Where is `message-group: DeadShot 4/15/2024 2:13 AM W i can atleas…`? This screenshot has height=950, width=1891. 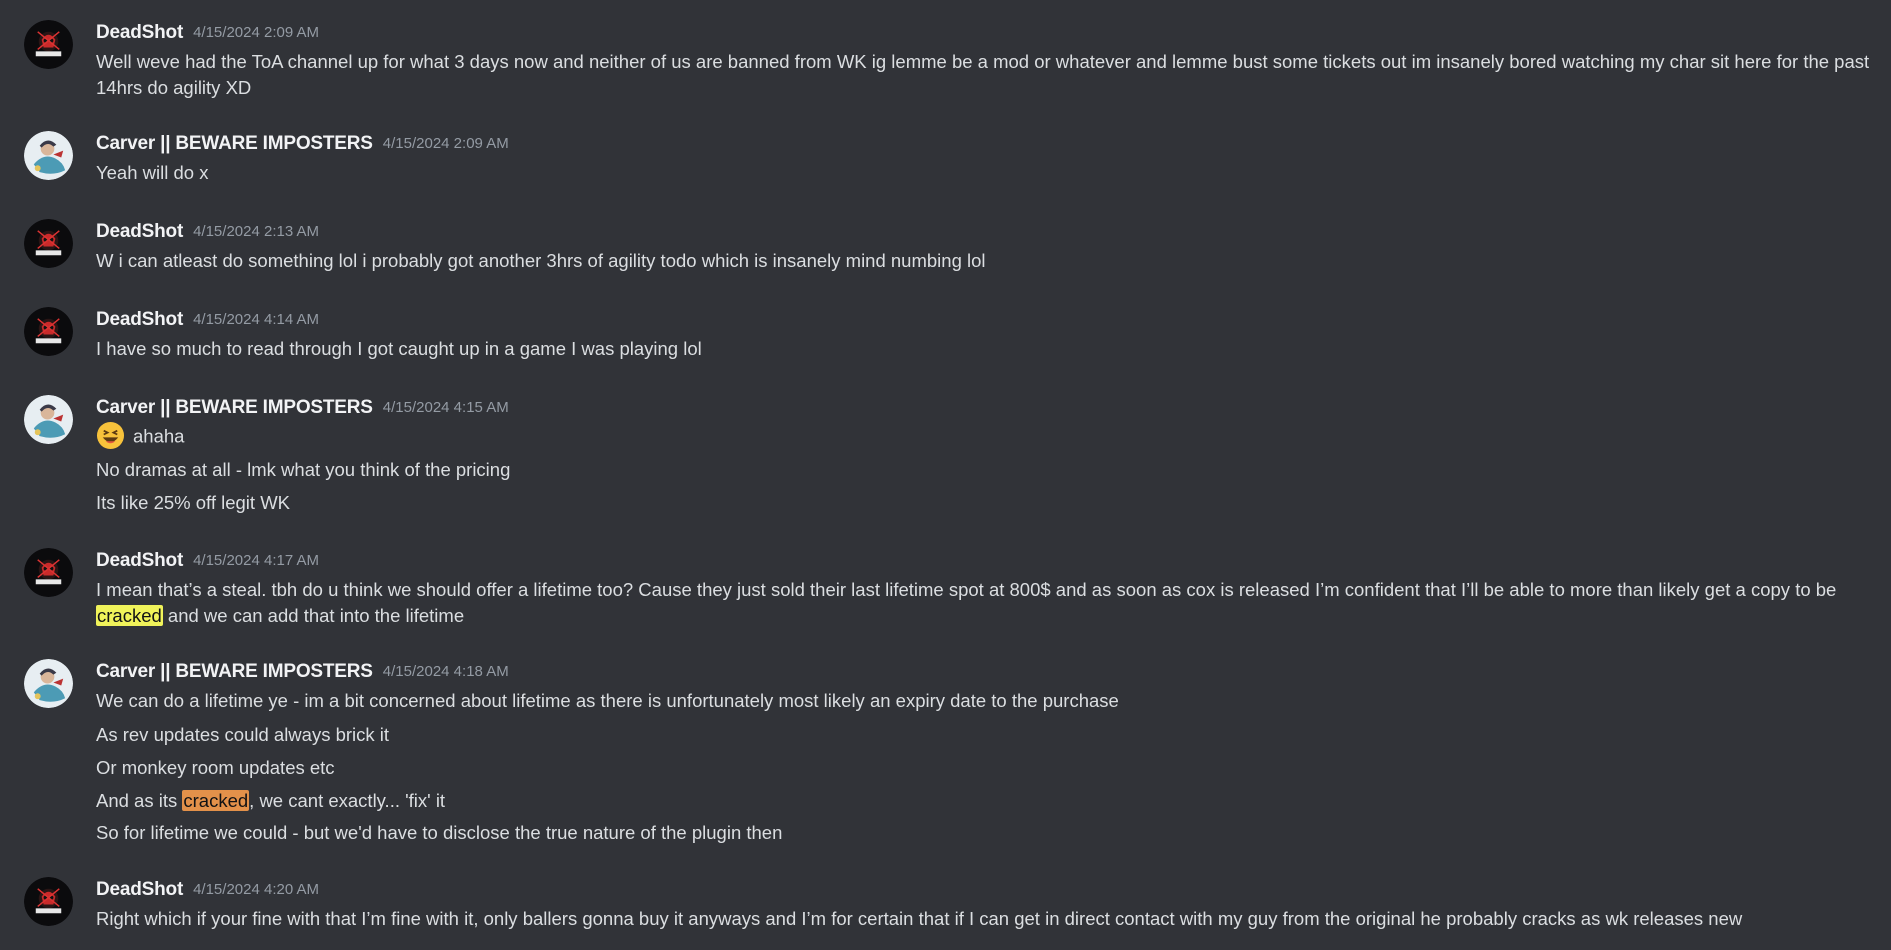
message-group: DeadShot 4/15/2024 2:13 AM W i can atleas… is located at coordinates (945, 246).